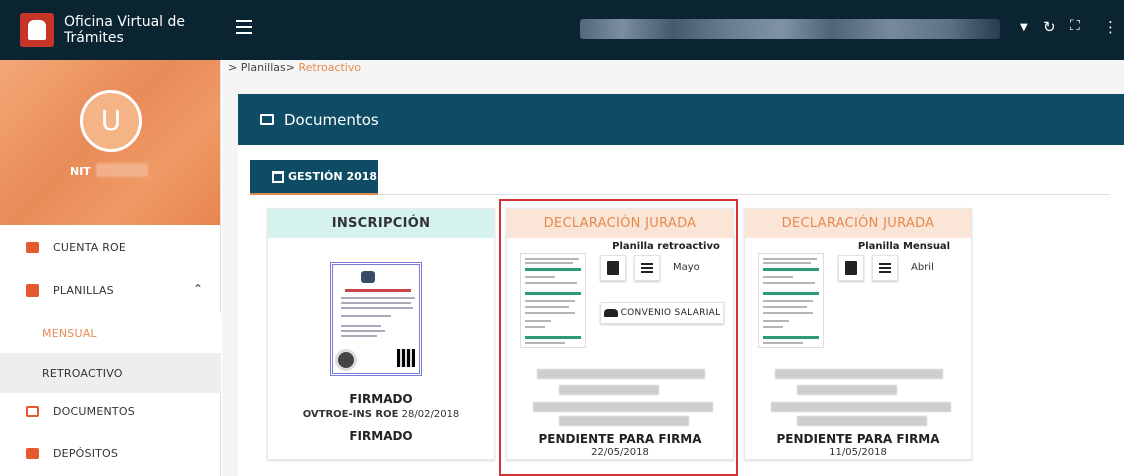 The image size is (1124, 476). Describe the element at coordinates (904, 246) in the screenshot. I see `planilla-type: Planilla Mensual` at that location.